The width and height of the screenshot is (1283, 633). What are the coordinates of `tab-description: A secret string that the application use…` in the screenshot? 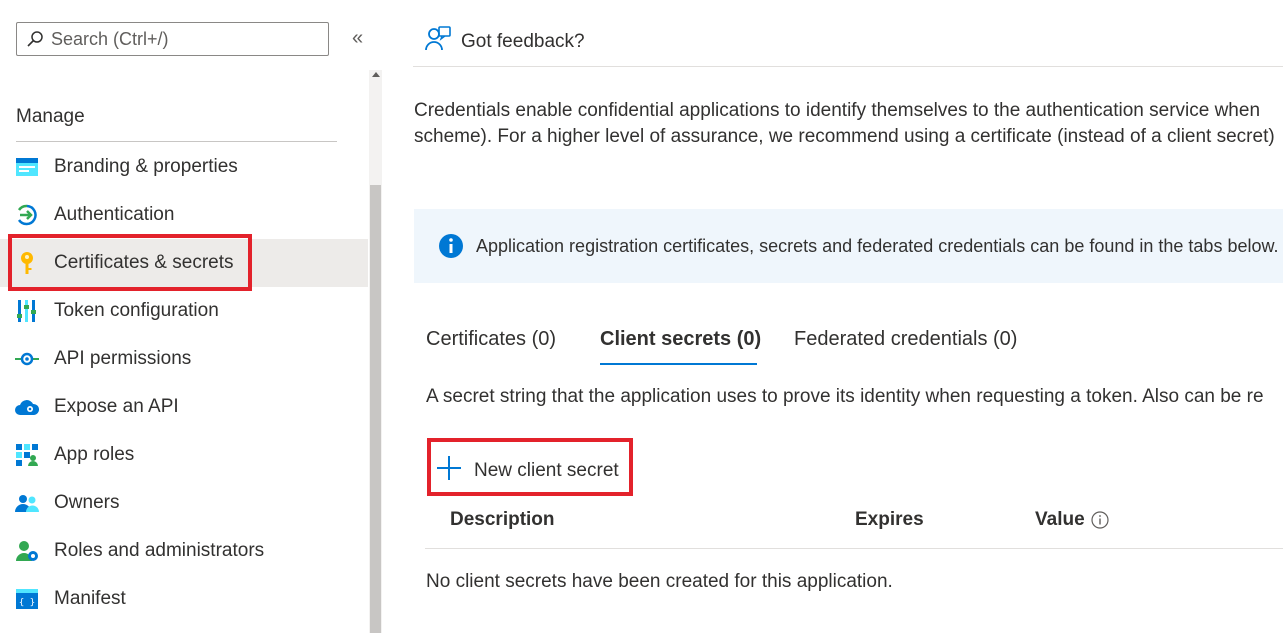 It's located at (845, 396).